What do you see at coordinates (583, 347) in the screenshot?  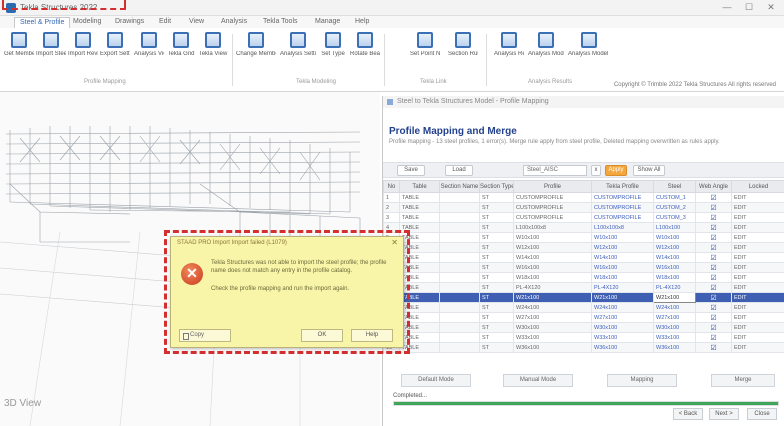 I see `table-row: 16TABLESTW36x100W36x100W36x100☑EDIT` at bounding box center [583, 347].